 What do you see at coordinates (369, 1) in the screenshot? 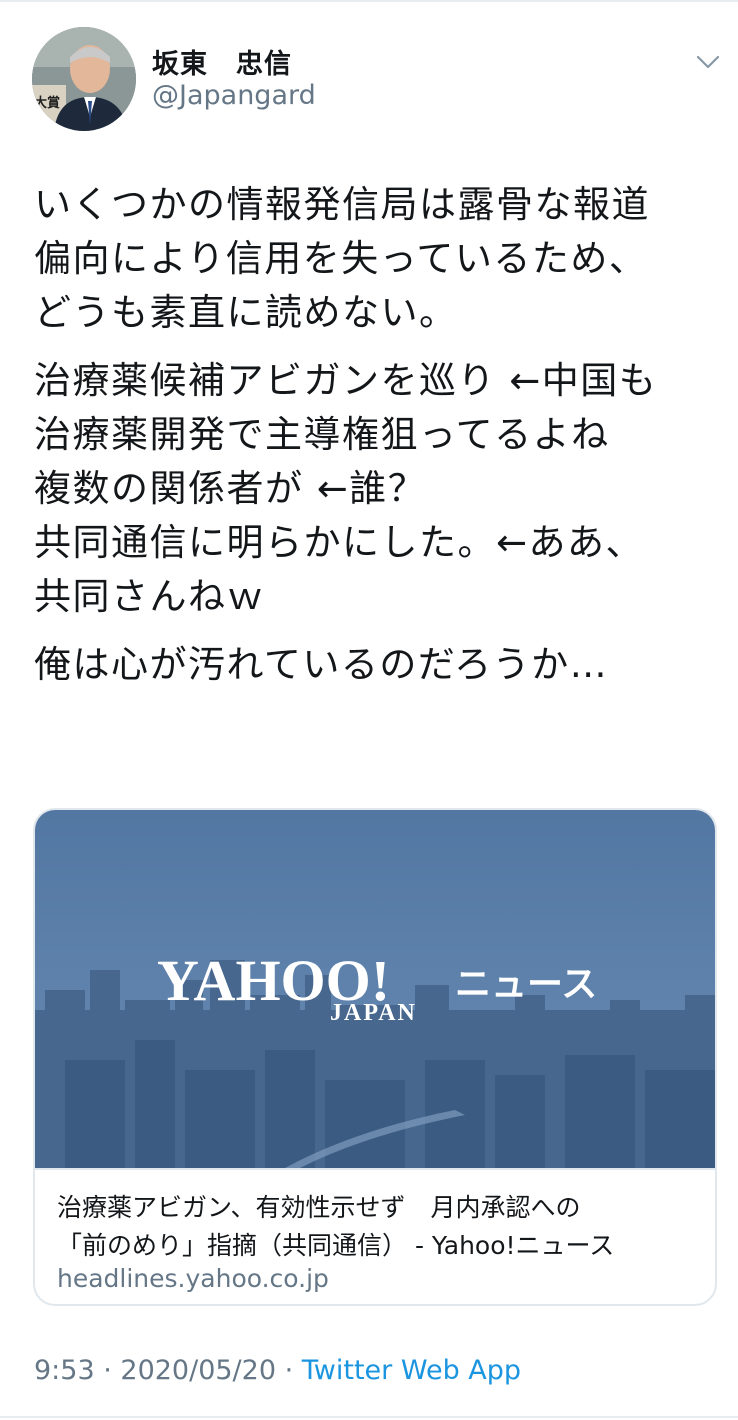
I see `top-divider` at bounding box center [369, 1].